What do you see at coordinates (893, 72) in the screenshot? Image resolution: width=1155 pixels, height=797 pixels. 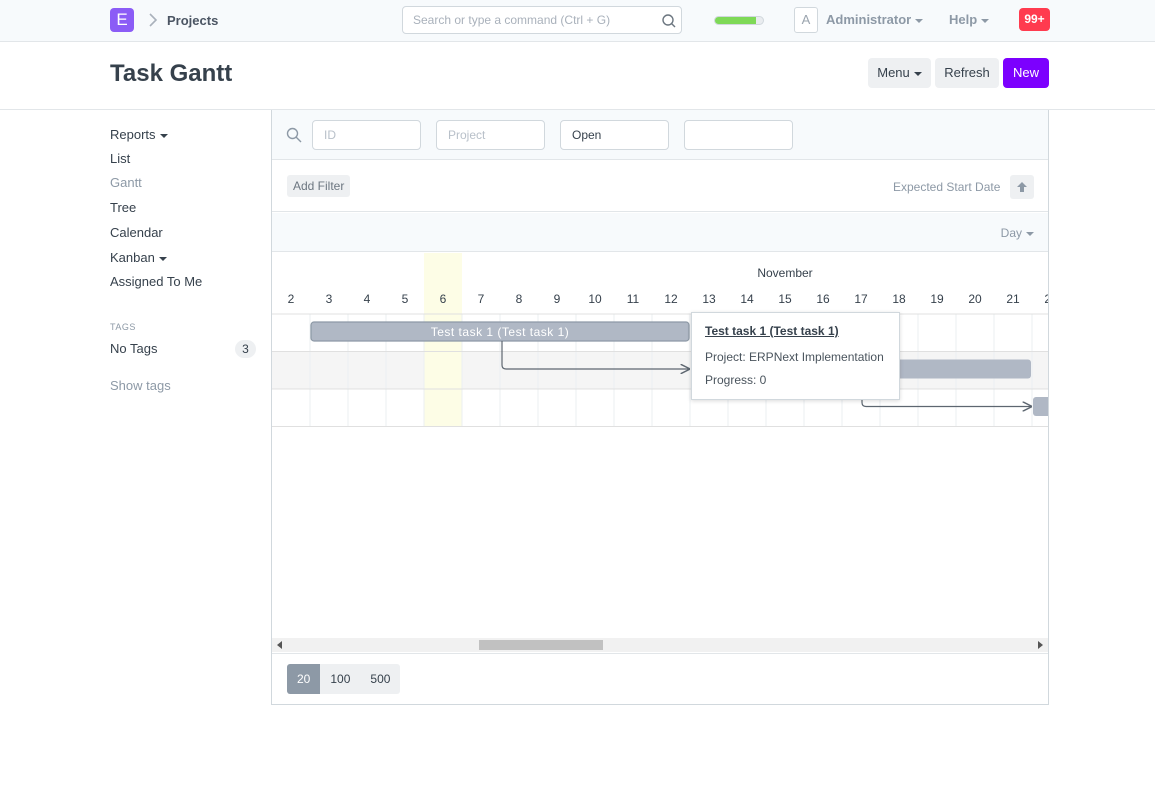 I see `menu-label: Menu` at bounding box center [893, 72].